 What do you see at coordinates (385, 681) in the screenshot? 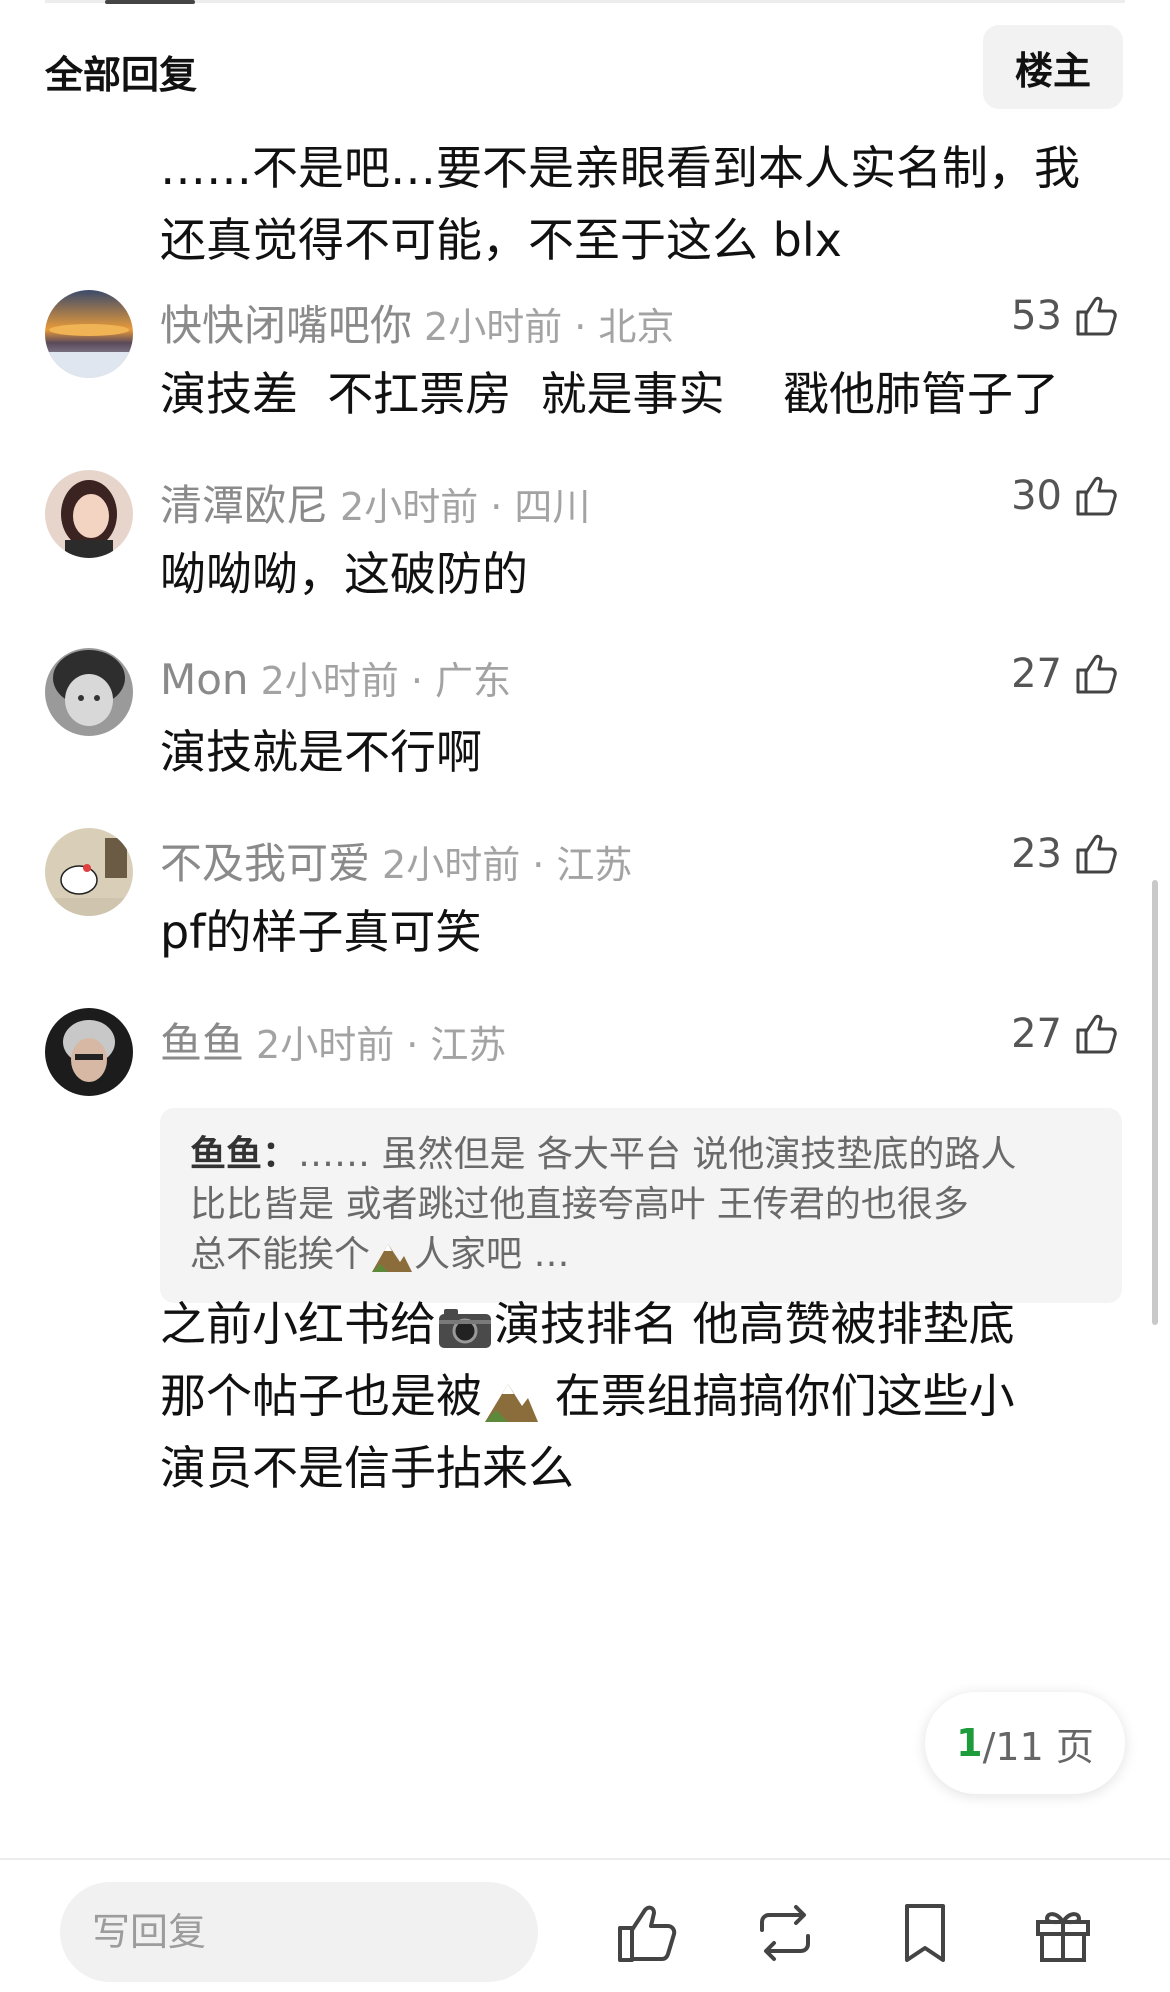
I see `comment-meta: 2小时前 · 广东` at bounding box center [385, 681].